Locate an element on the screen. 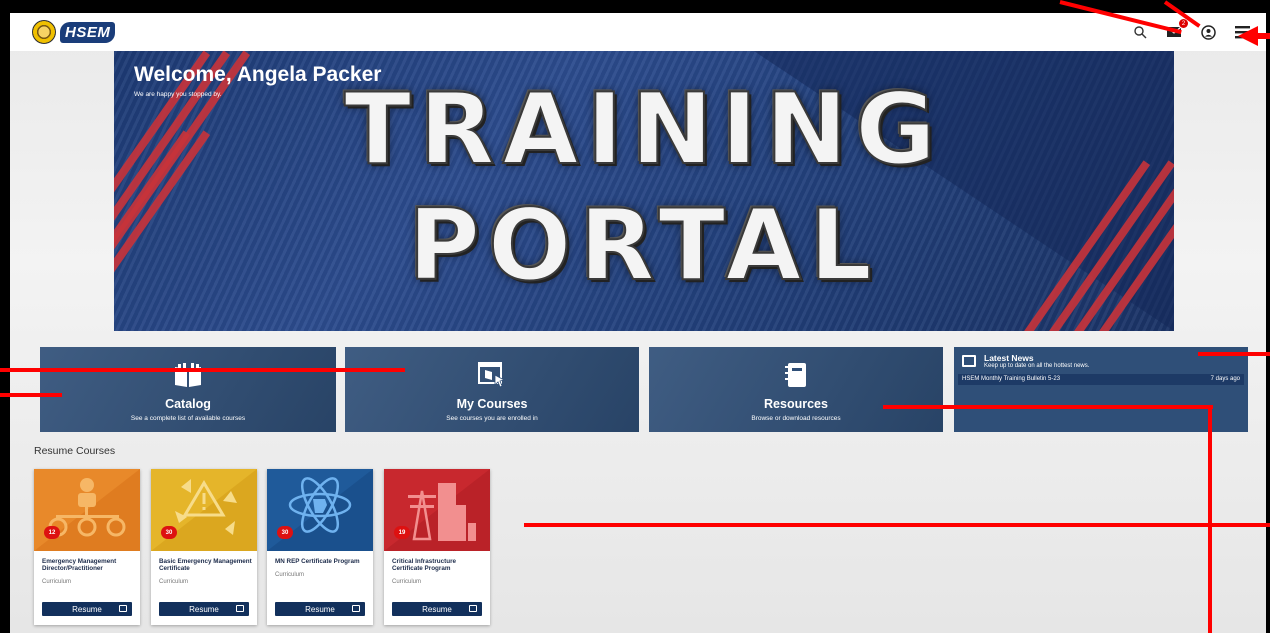  course-count-badge: 19 is located at coordinates (402, 532).